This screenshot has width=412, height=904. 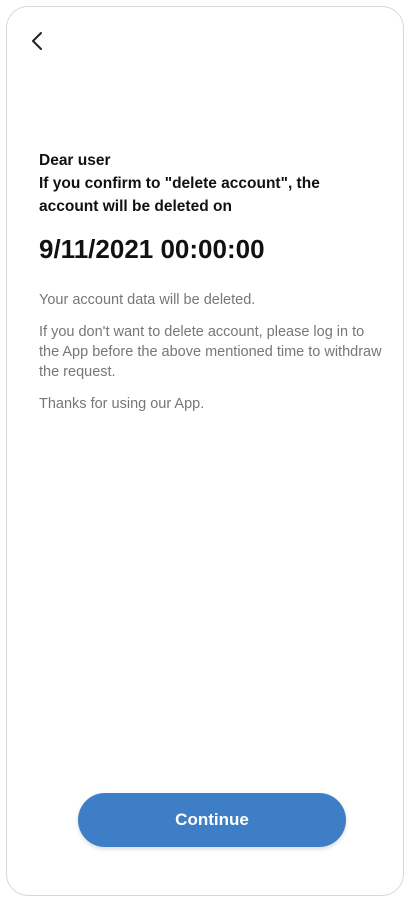 I want to click on greeting: Dear user, so click(x=75, y=160).